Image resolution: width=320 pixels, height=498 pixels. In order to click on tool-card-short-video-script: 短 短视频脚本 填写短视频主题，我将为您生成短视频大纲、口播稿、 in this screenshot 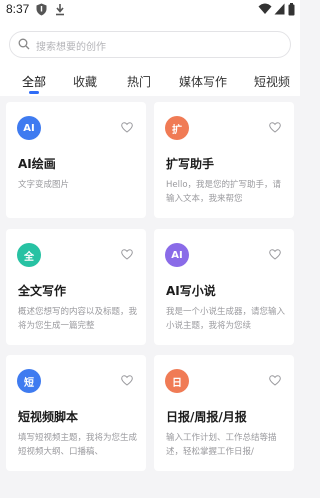, I will do `click(76, 413)`.